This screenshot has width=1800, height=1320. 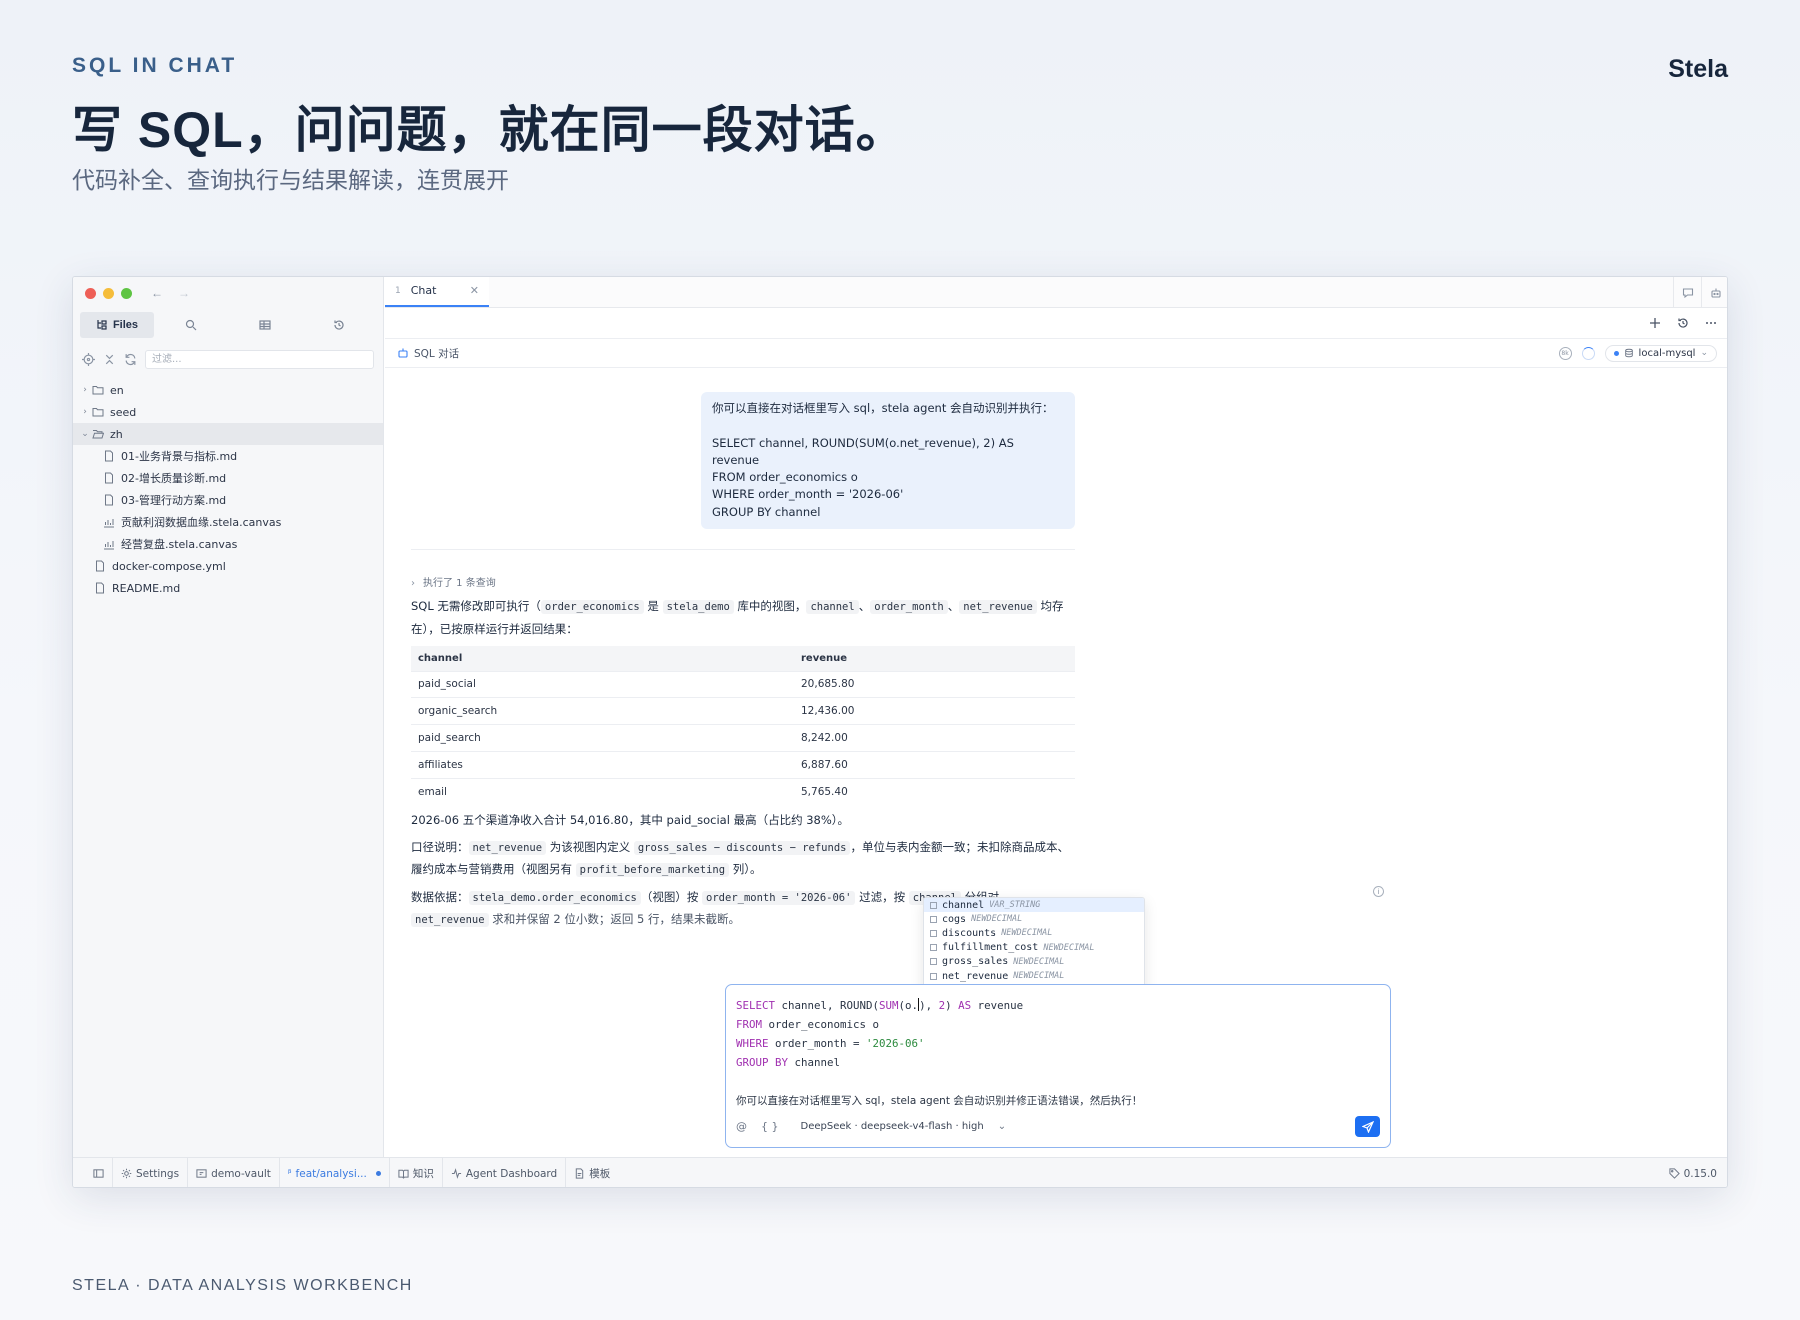 I want to click on subheadline: 代码补全、查询执行与结果解读，连贯展开, so click(x=290, y=180).